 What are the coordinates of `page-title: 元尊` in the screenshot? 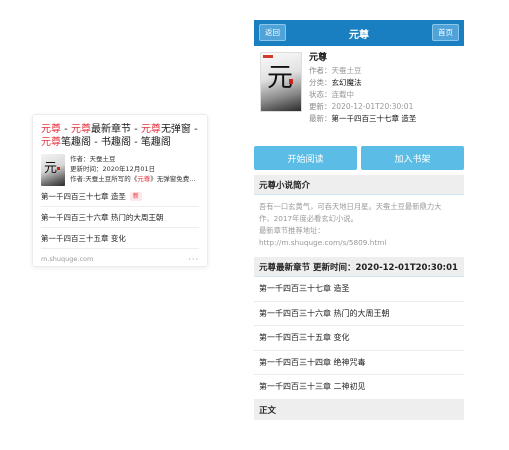 It's located at (359, 35).